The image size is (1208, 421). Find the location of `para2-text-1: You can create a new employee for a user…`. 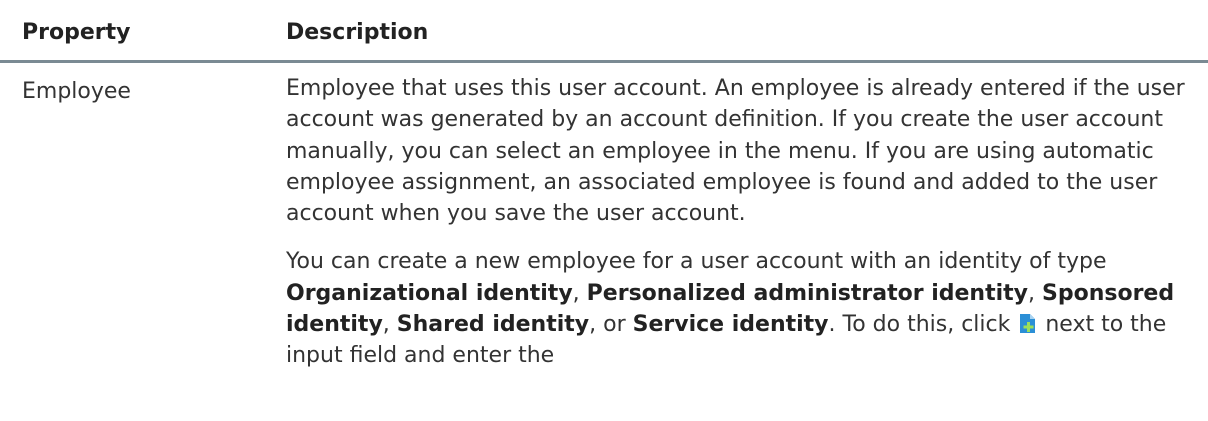

para2-text-1: You can create a new employee for a user… is located at coordinates (696, 262).